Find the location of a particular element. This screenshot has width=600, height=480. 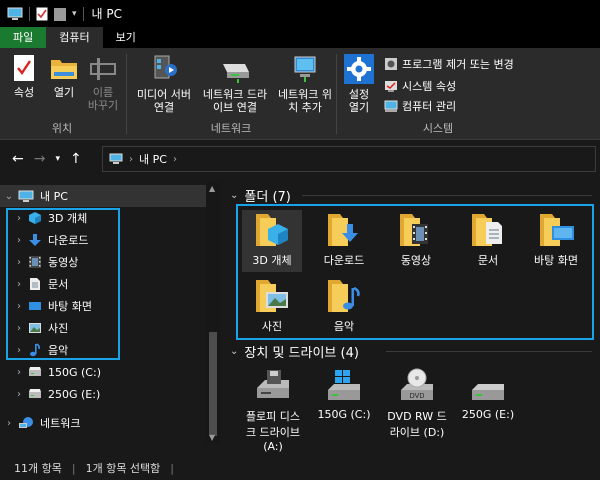

media-server-icon is located at coordinates (165, 67).